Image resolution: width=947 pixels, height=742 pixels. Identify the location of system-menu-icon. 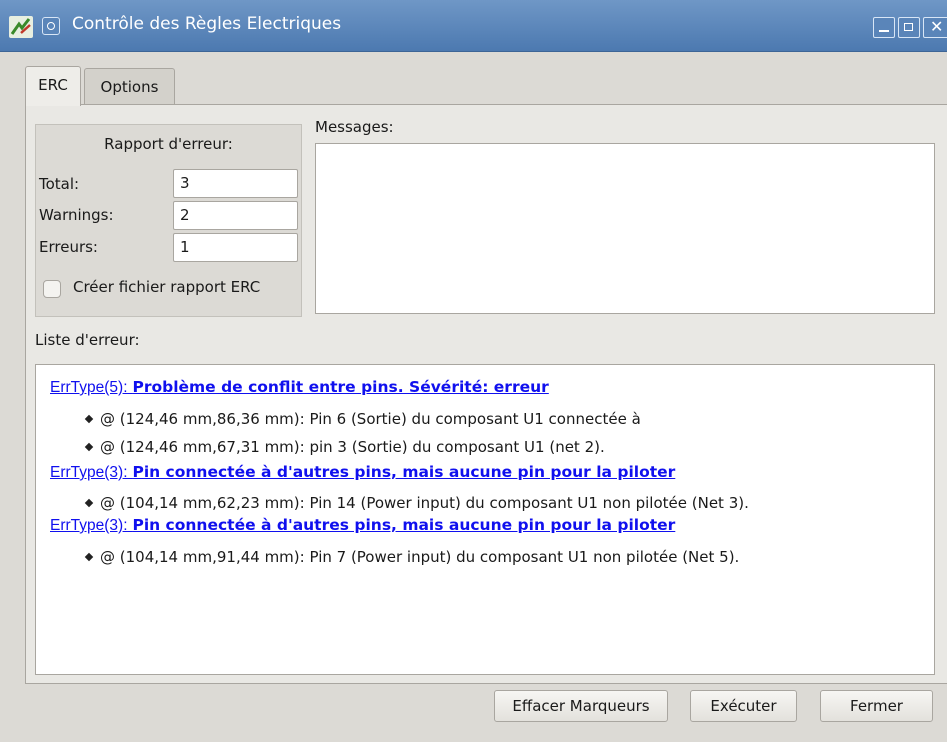
(51, 26).